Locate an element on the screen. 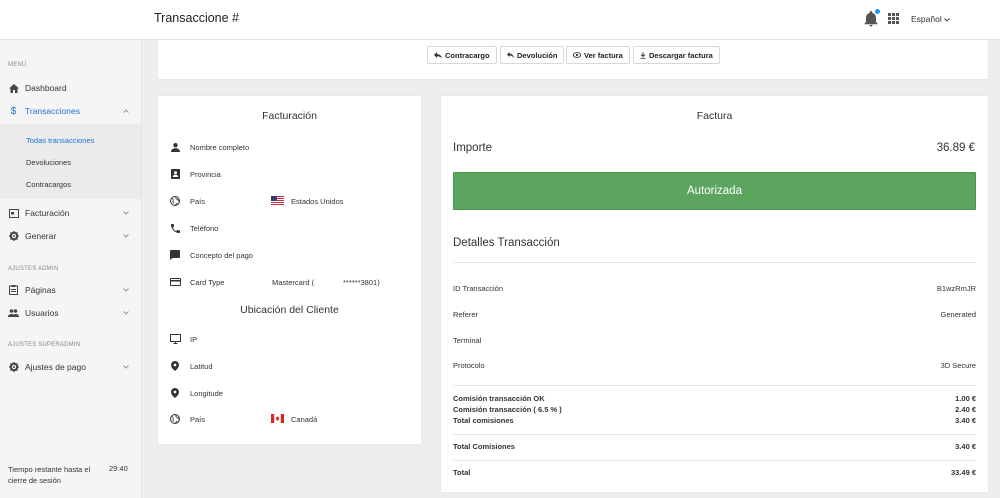 The height and width of the screenshot is (498, 1000). fee-label: Comisión transacción ( 6.5 % ) is located at coordinates (507, 409).